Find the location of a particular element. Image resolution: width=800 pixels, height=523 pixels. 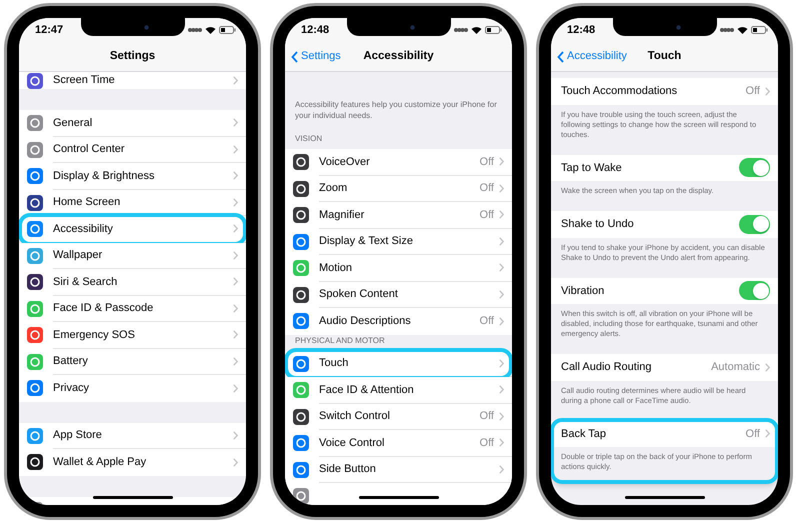

row-label: Emergency SOS is located at coordinates (94, 335).